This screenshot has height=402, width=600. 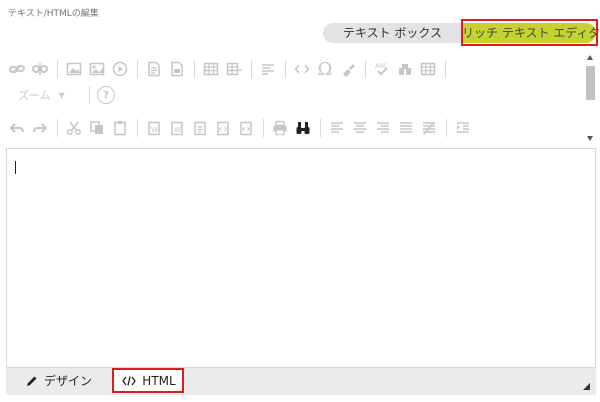 What do you see at coordinates (590, 83) in the screenshot?
I see `scrollbar-thumb` at bounding box center [590, 83].